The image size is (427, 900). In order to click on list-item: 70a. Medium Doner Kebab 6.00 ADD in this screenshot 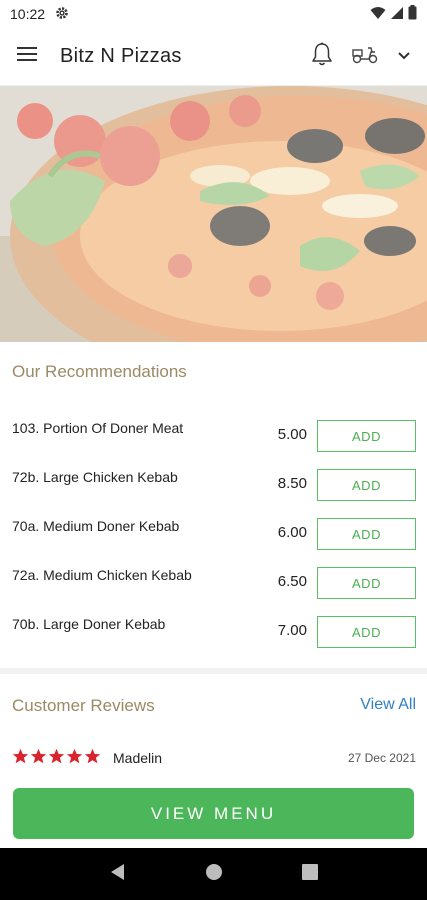, I will do `click(213, 535)`.